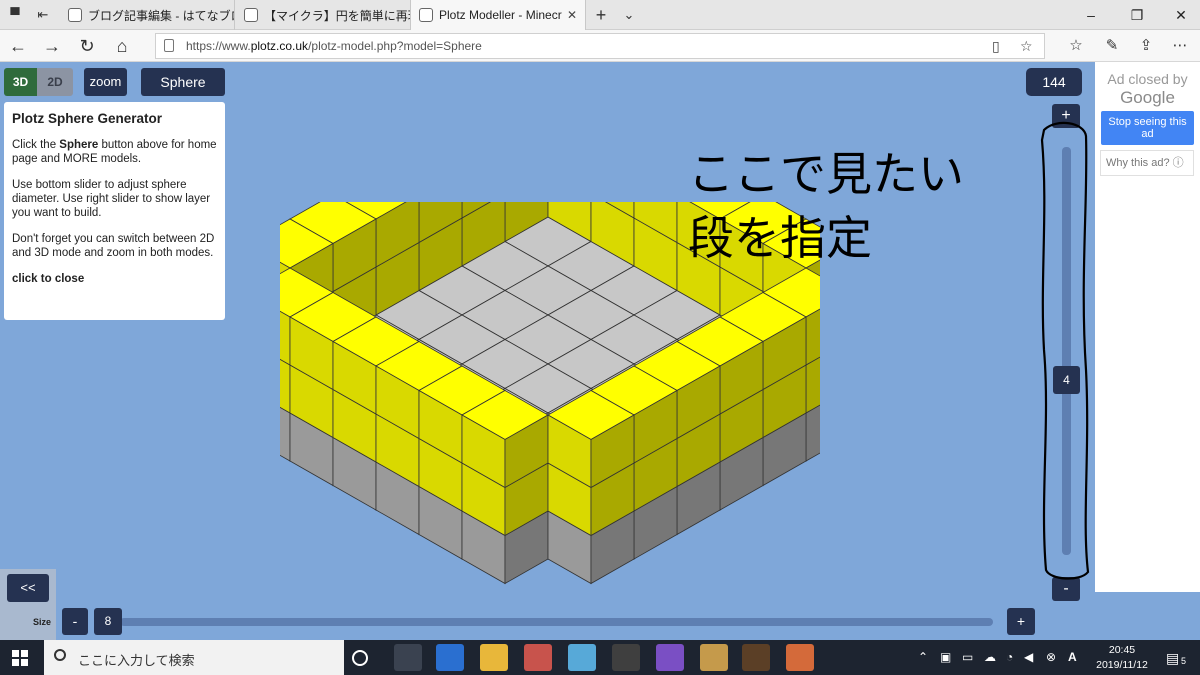 The width and height of the screenshot is (1200, 675). I want to click on file-explorer-icon, so click(494, 657).